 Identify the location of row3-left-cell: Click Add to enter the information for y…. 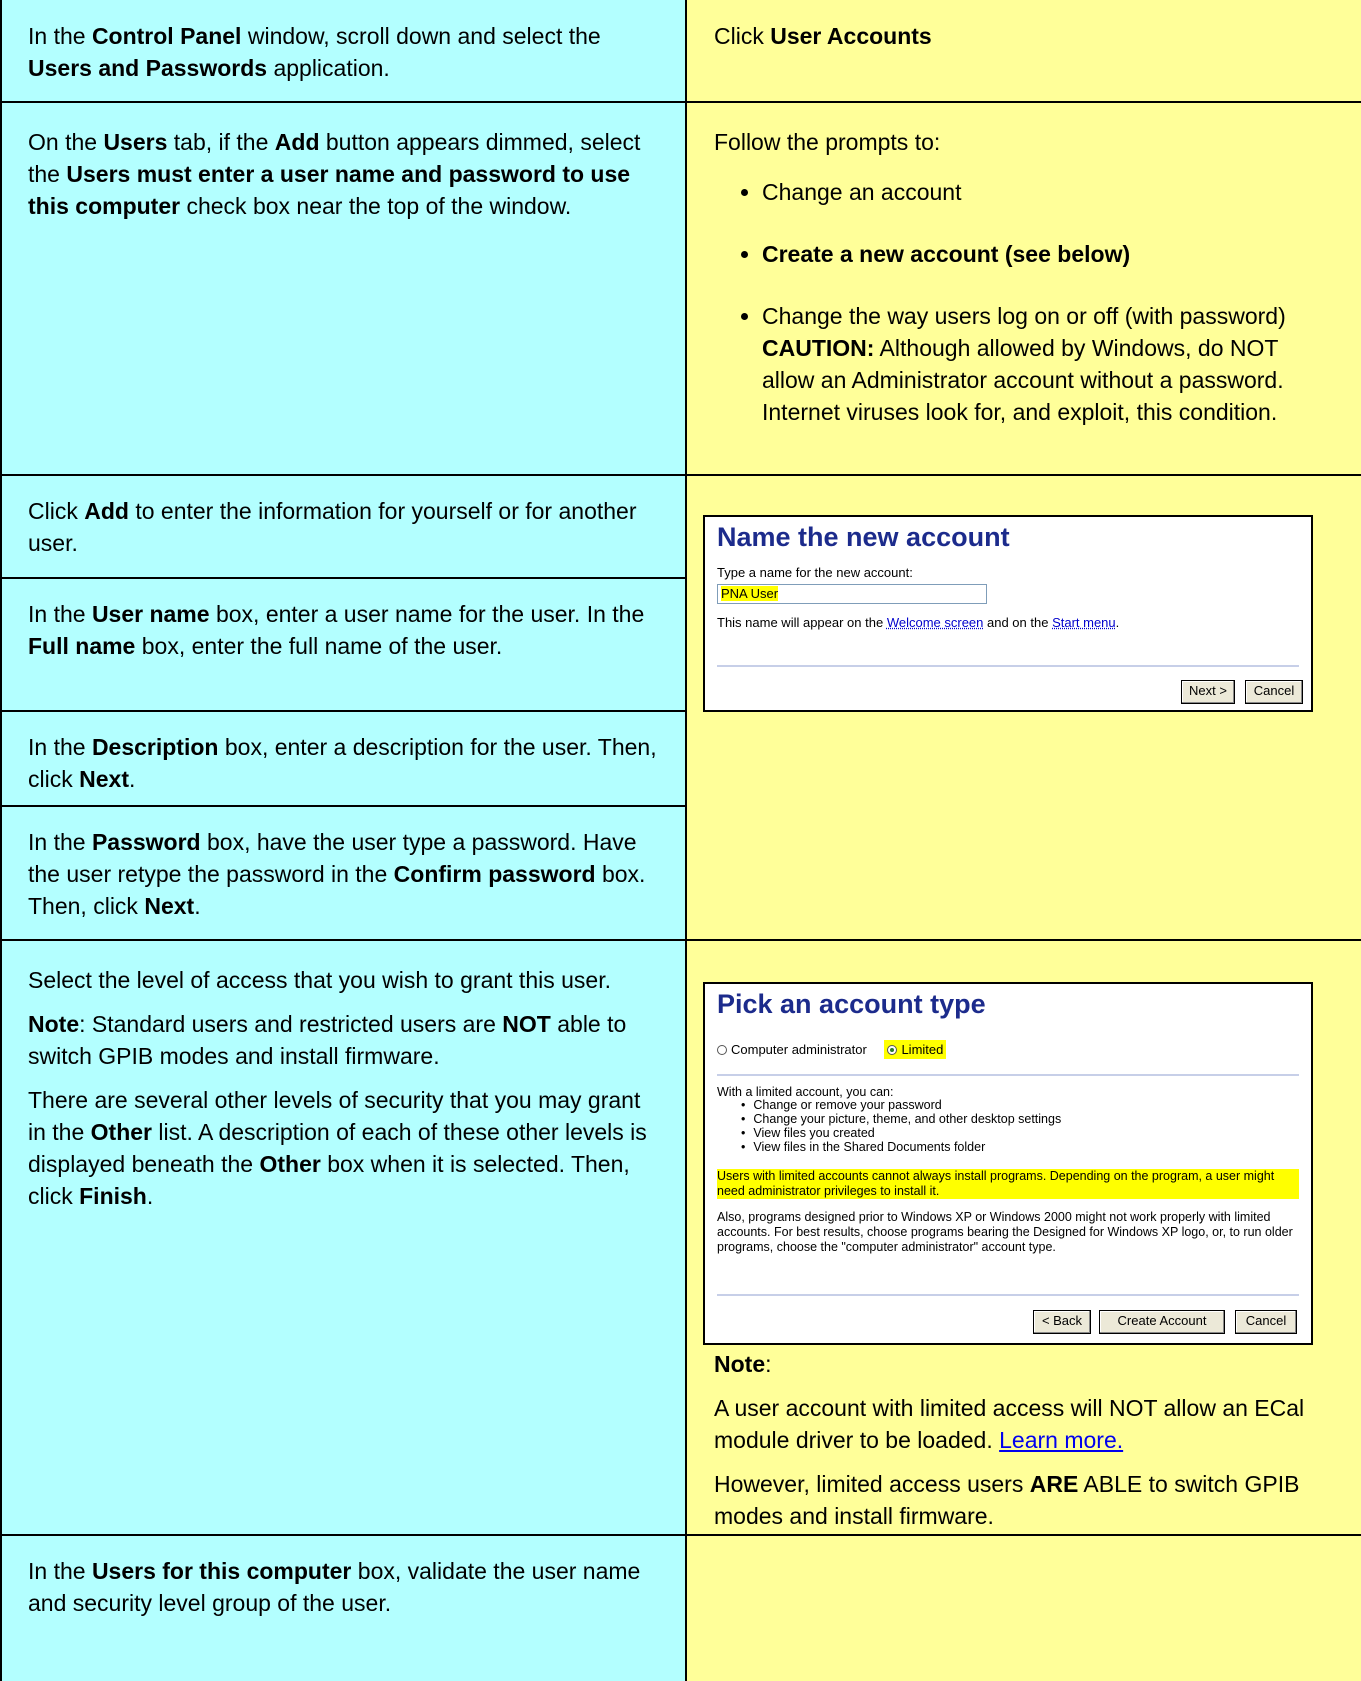
(343, 526).